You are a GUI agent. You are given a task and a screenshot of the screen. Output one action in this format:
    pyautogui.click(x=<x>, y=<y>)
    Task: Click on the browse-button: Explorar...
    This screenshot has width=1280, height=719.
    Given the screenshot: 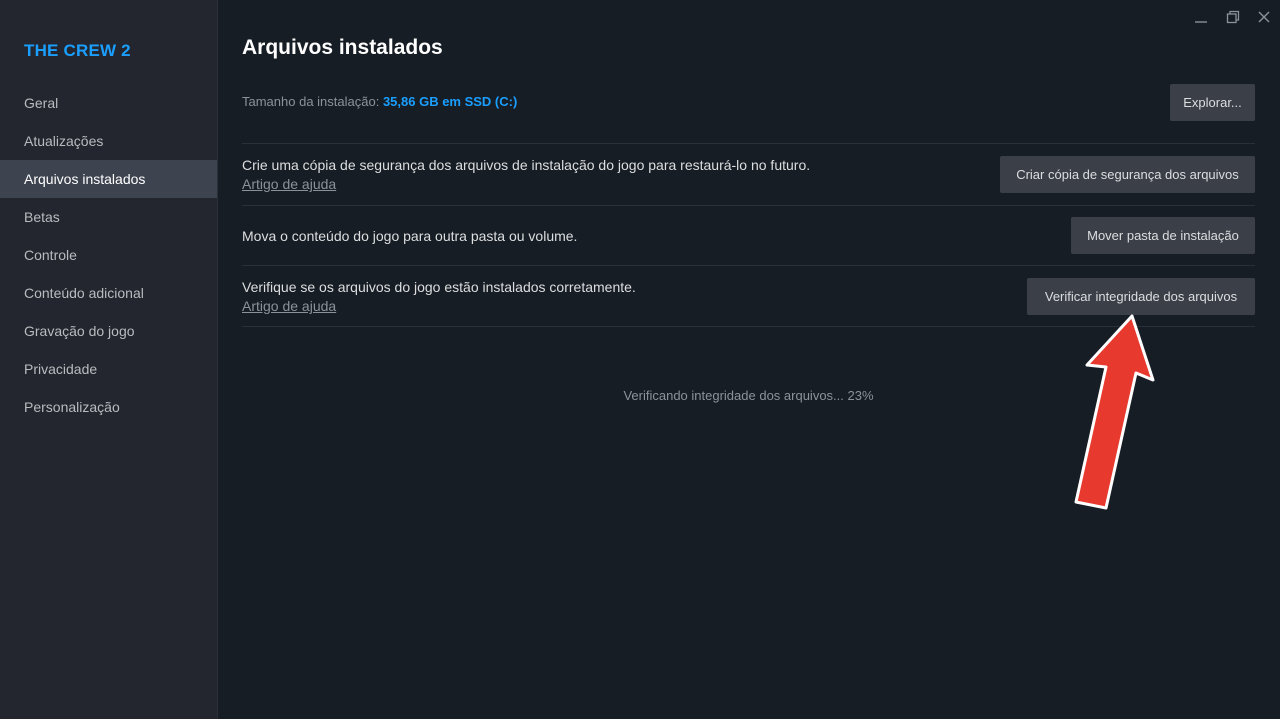 What is the action you would take?
    pyautogui.click(x=1212, y=102)
    